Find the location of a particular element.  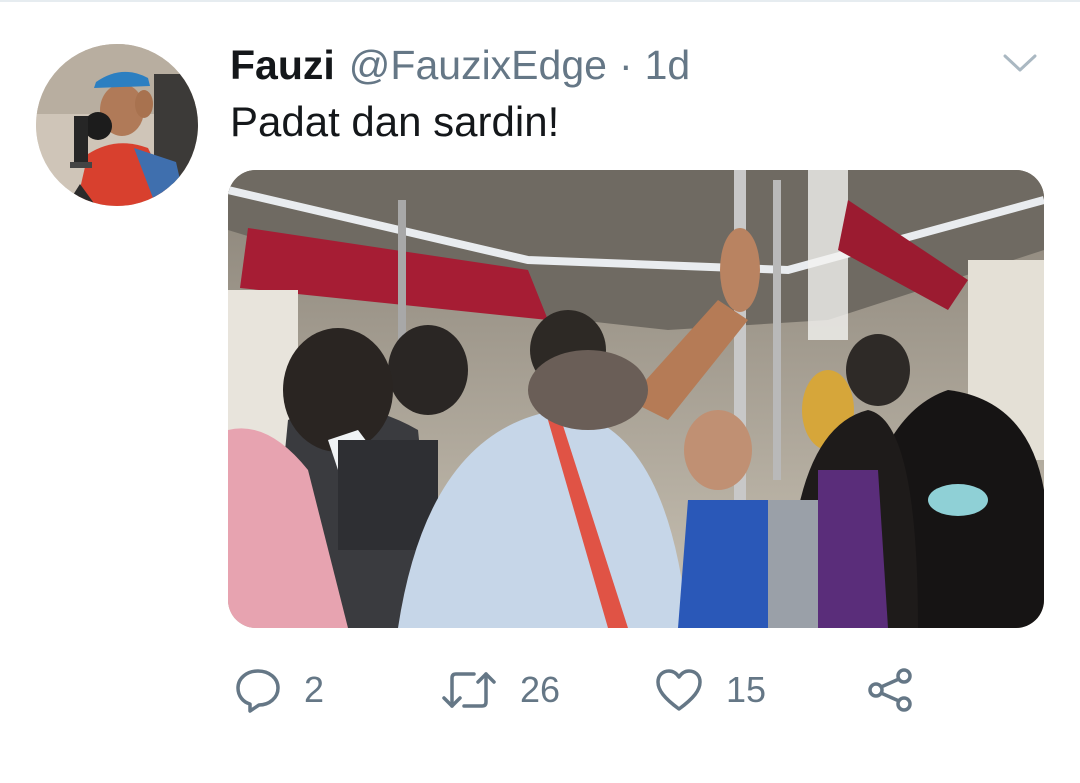

tweet-header: Fauzi @FauzixEdge · 1d is located at coordinates (460, 65).